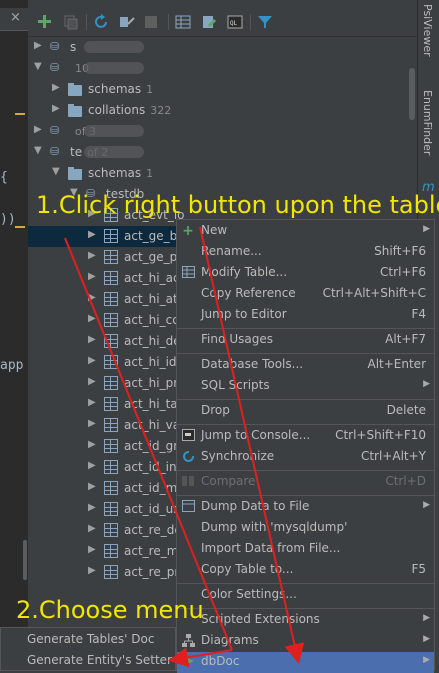 This screenshot has height=673, width=439. I want to click on menu-item-diagrams: Diagrams ▶, so click(305, 641).